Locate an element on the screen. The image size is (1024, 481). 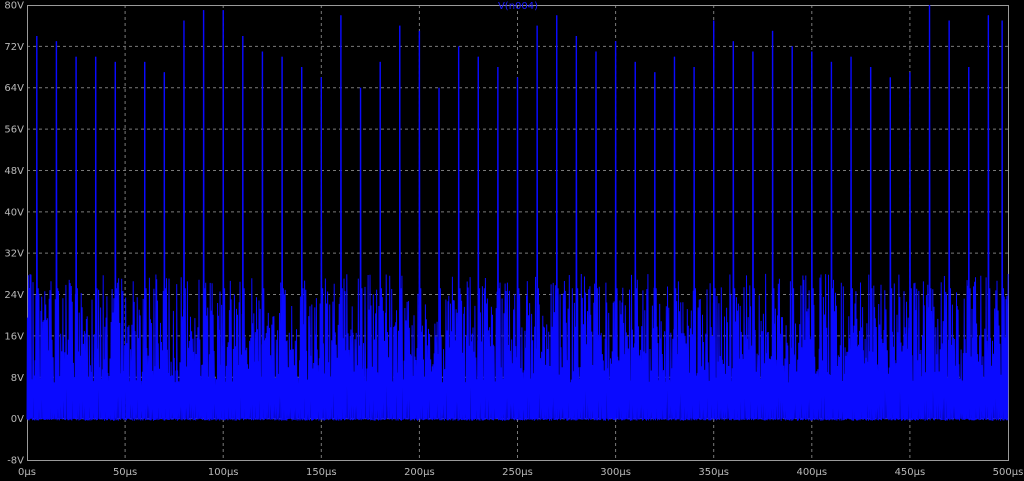
y-tick-label-3: 16V is located at coordinates (14, 336).